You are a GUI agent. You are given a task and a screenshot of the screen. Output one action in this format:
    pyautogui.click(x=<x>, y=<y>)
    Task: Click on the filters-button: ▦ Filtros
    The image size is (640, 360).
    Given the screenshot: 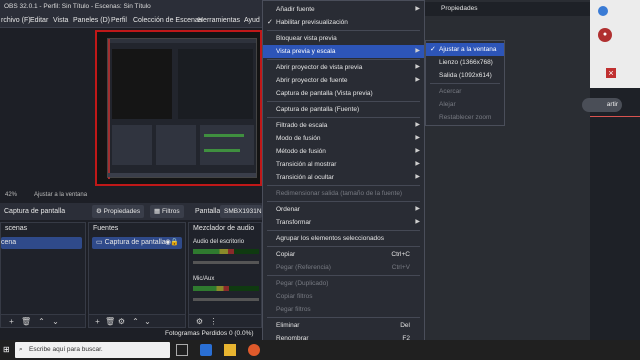 What is the action you would take?
    pyautogui.click(x=167, y=211)
    